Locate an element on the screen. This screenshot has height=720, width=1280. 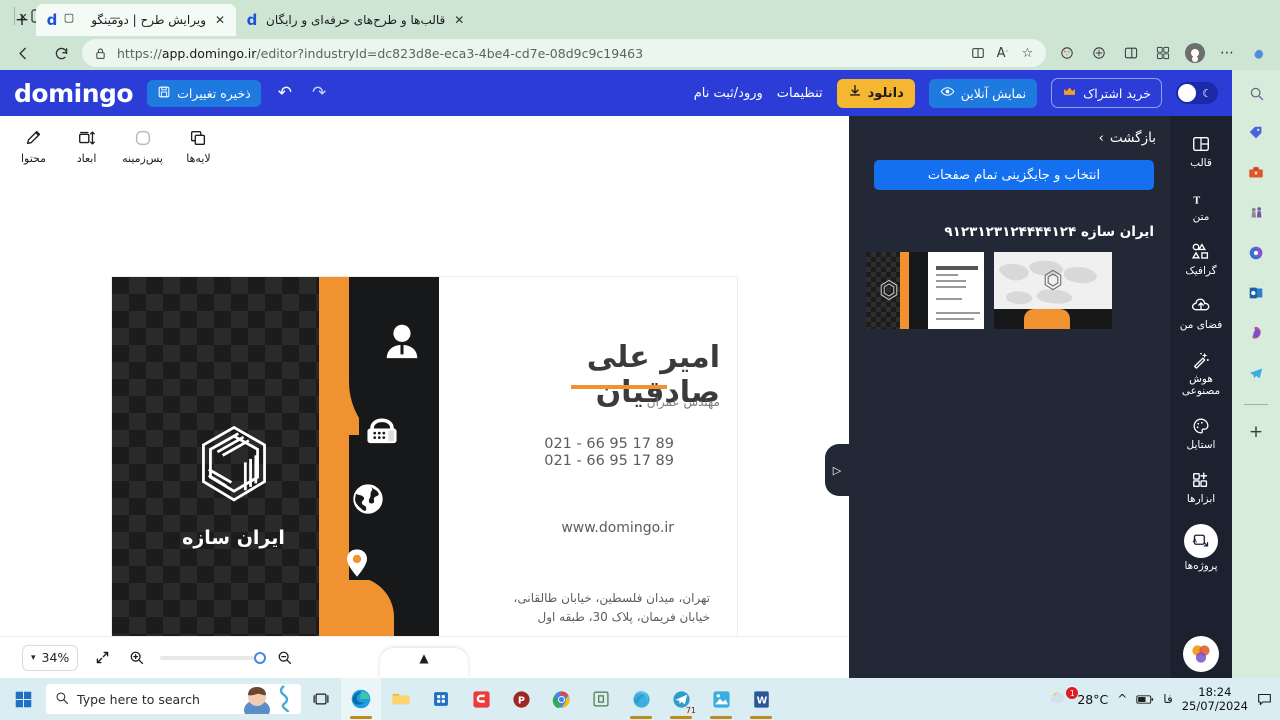
photos-icon is located at coordinates (721, 699).